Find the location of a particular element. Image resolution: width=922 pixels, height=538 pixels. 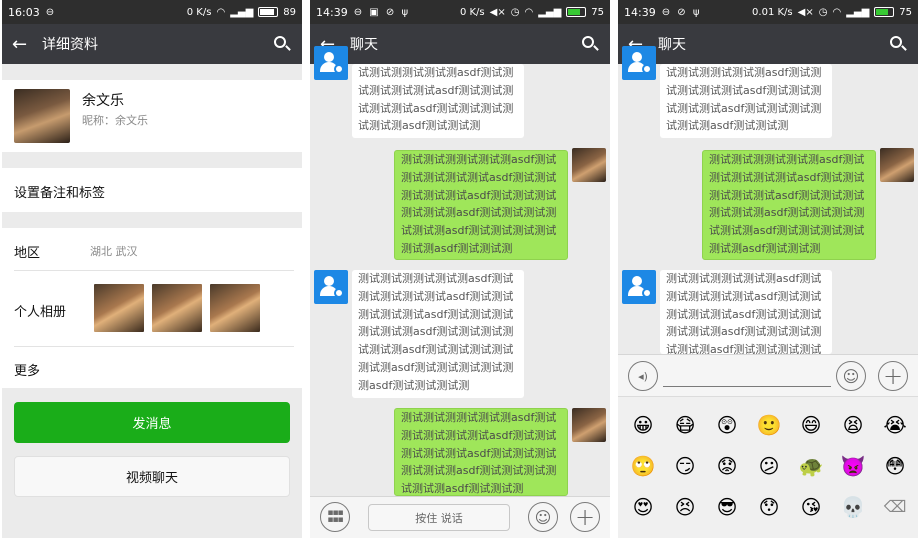

emoji-grin: 😄 is located at coordinates (811, 425).